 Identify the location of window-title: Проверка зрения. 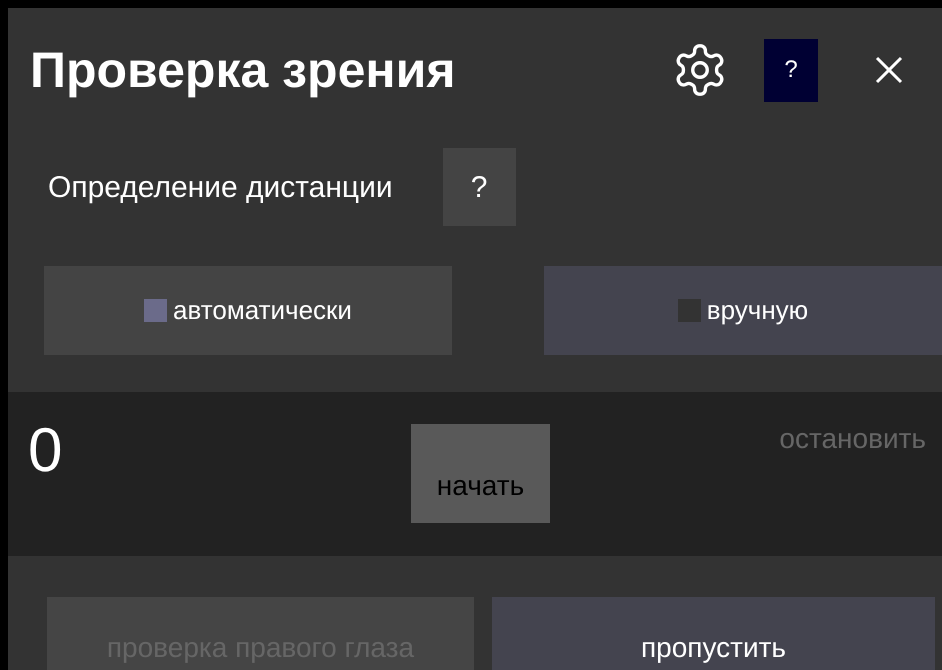
(243, 70).